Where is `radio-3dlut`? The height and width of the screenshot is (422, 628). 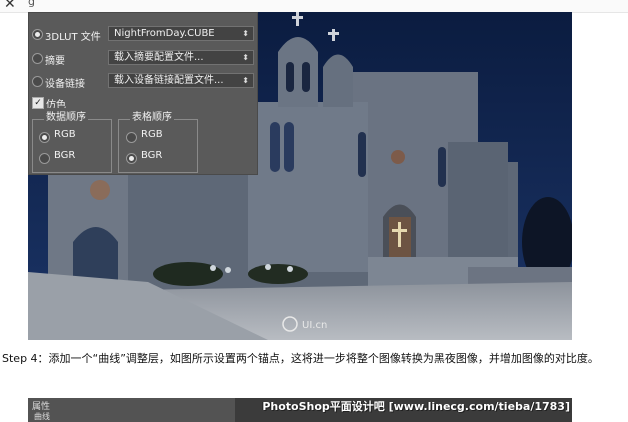 radio-3dlut is located at coordinates (37, 34).